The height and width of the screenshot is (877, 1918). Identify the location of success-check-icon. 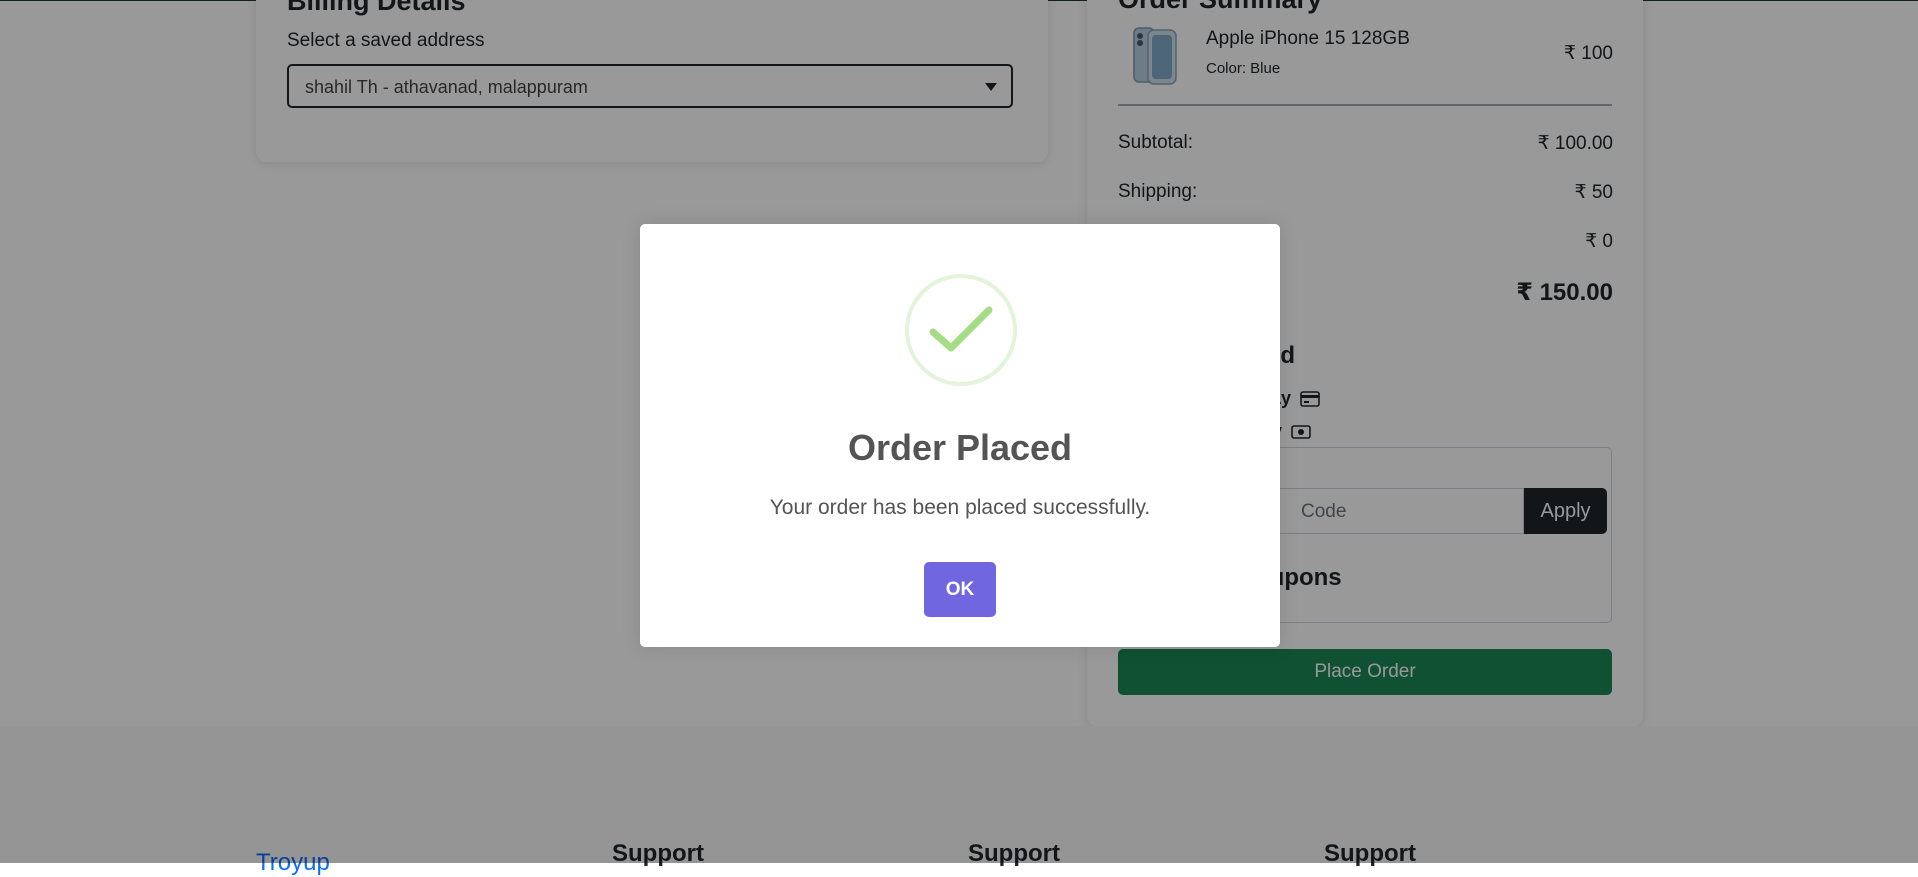
(961, 330).